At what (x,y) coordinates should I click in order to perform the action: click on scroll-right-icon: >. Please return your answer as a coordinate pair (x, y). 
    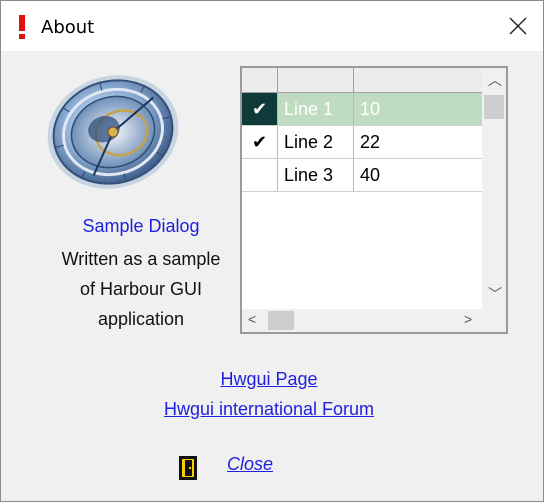
    Looking at the image, I should click on (468, 319).